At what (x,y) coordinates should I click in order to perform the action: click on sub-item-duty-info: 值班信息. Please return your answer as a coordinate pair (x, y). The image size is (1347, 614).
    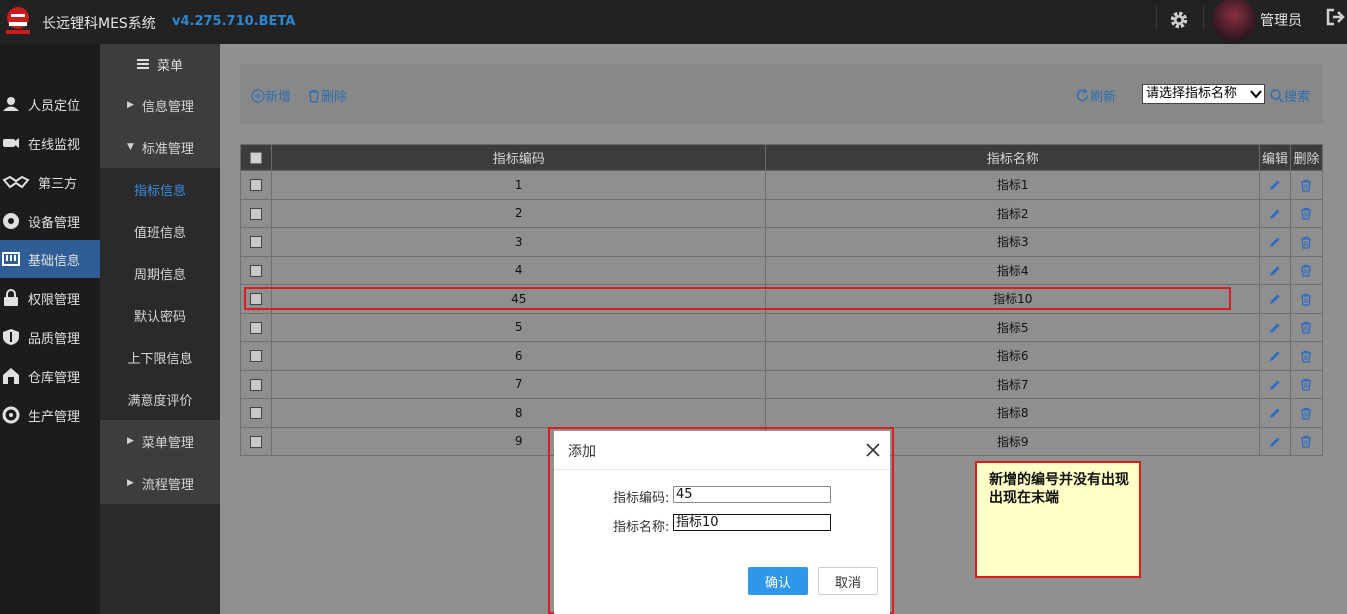
    Looking at the image, I should click on (160, 231).